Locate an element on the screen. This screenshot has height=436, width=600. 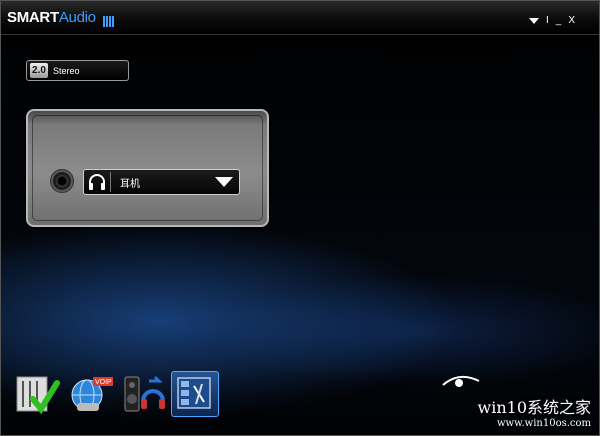
logo-audio-text: Audio is located at coordinates (77, 17).